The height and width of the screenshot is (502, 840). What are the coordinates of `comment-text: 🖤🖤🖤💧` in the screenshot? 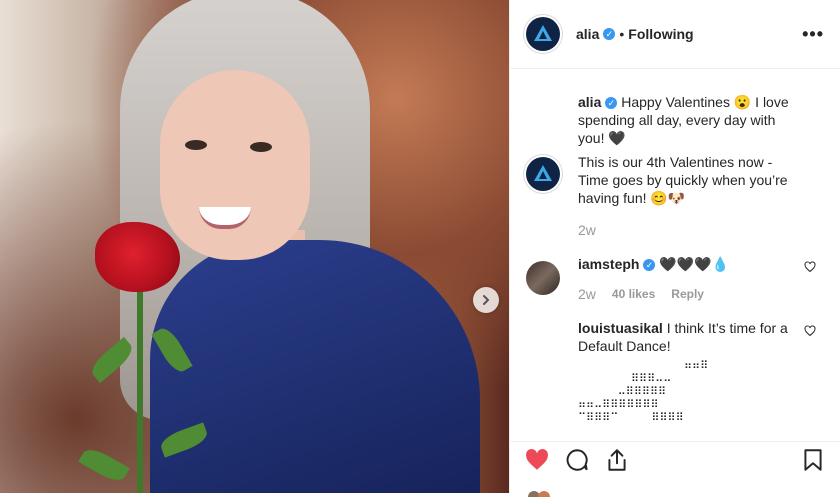 It's located at (694, 264).